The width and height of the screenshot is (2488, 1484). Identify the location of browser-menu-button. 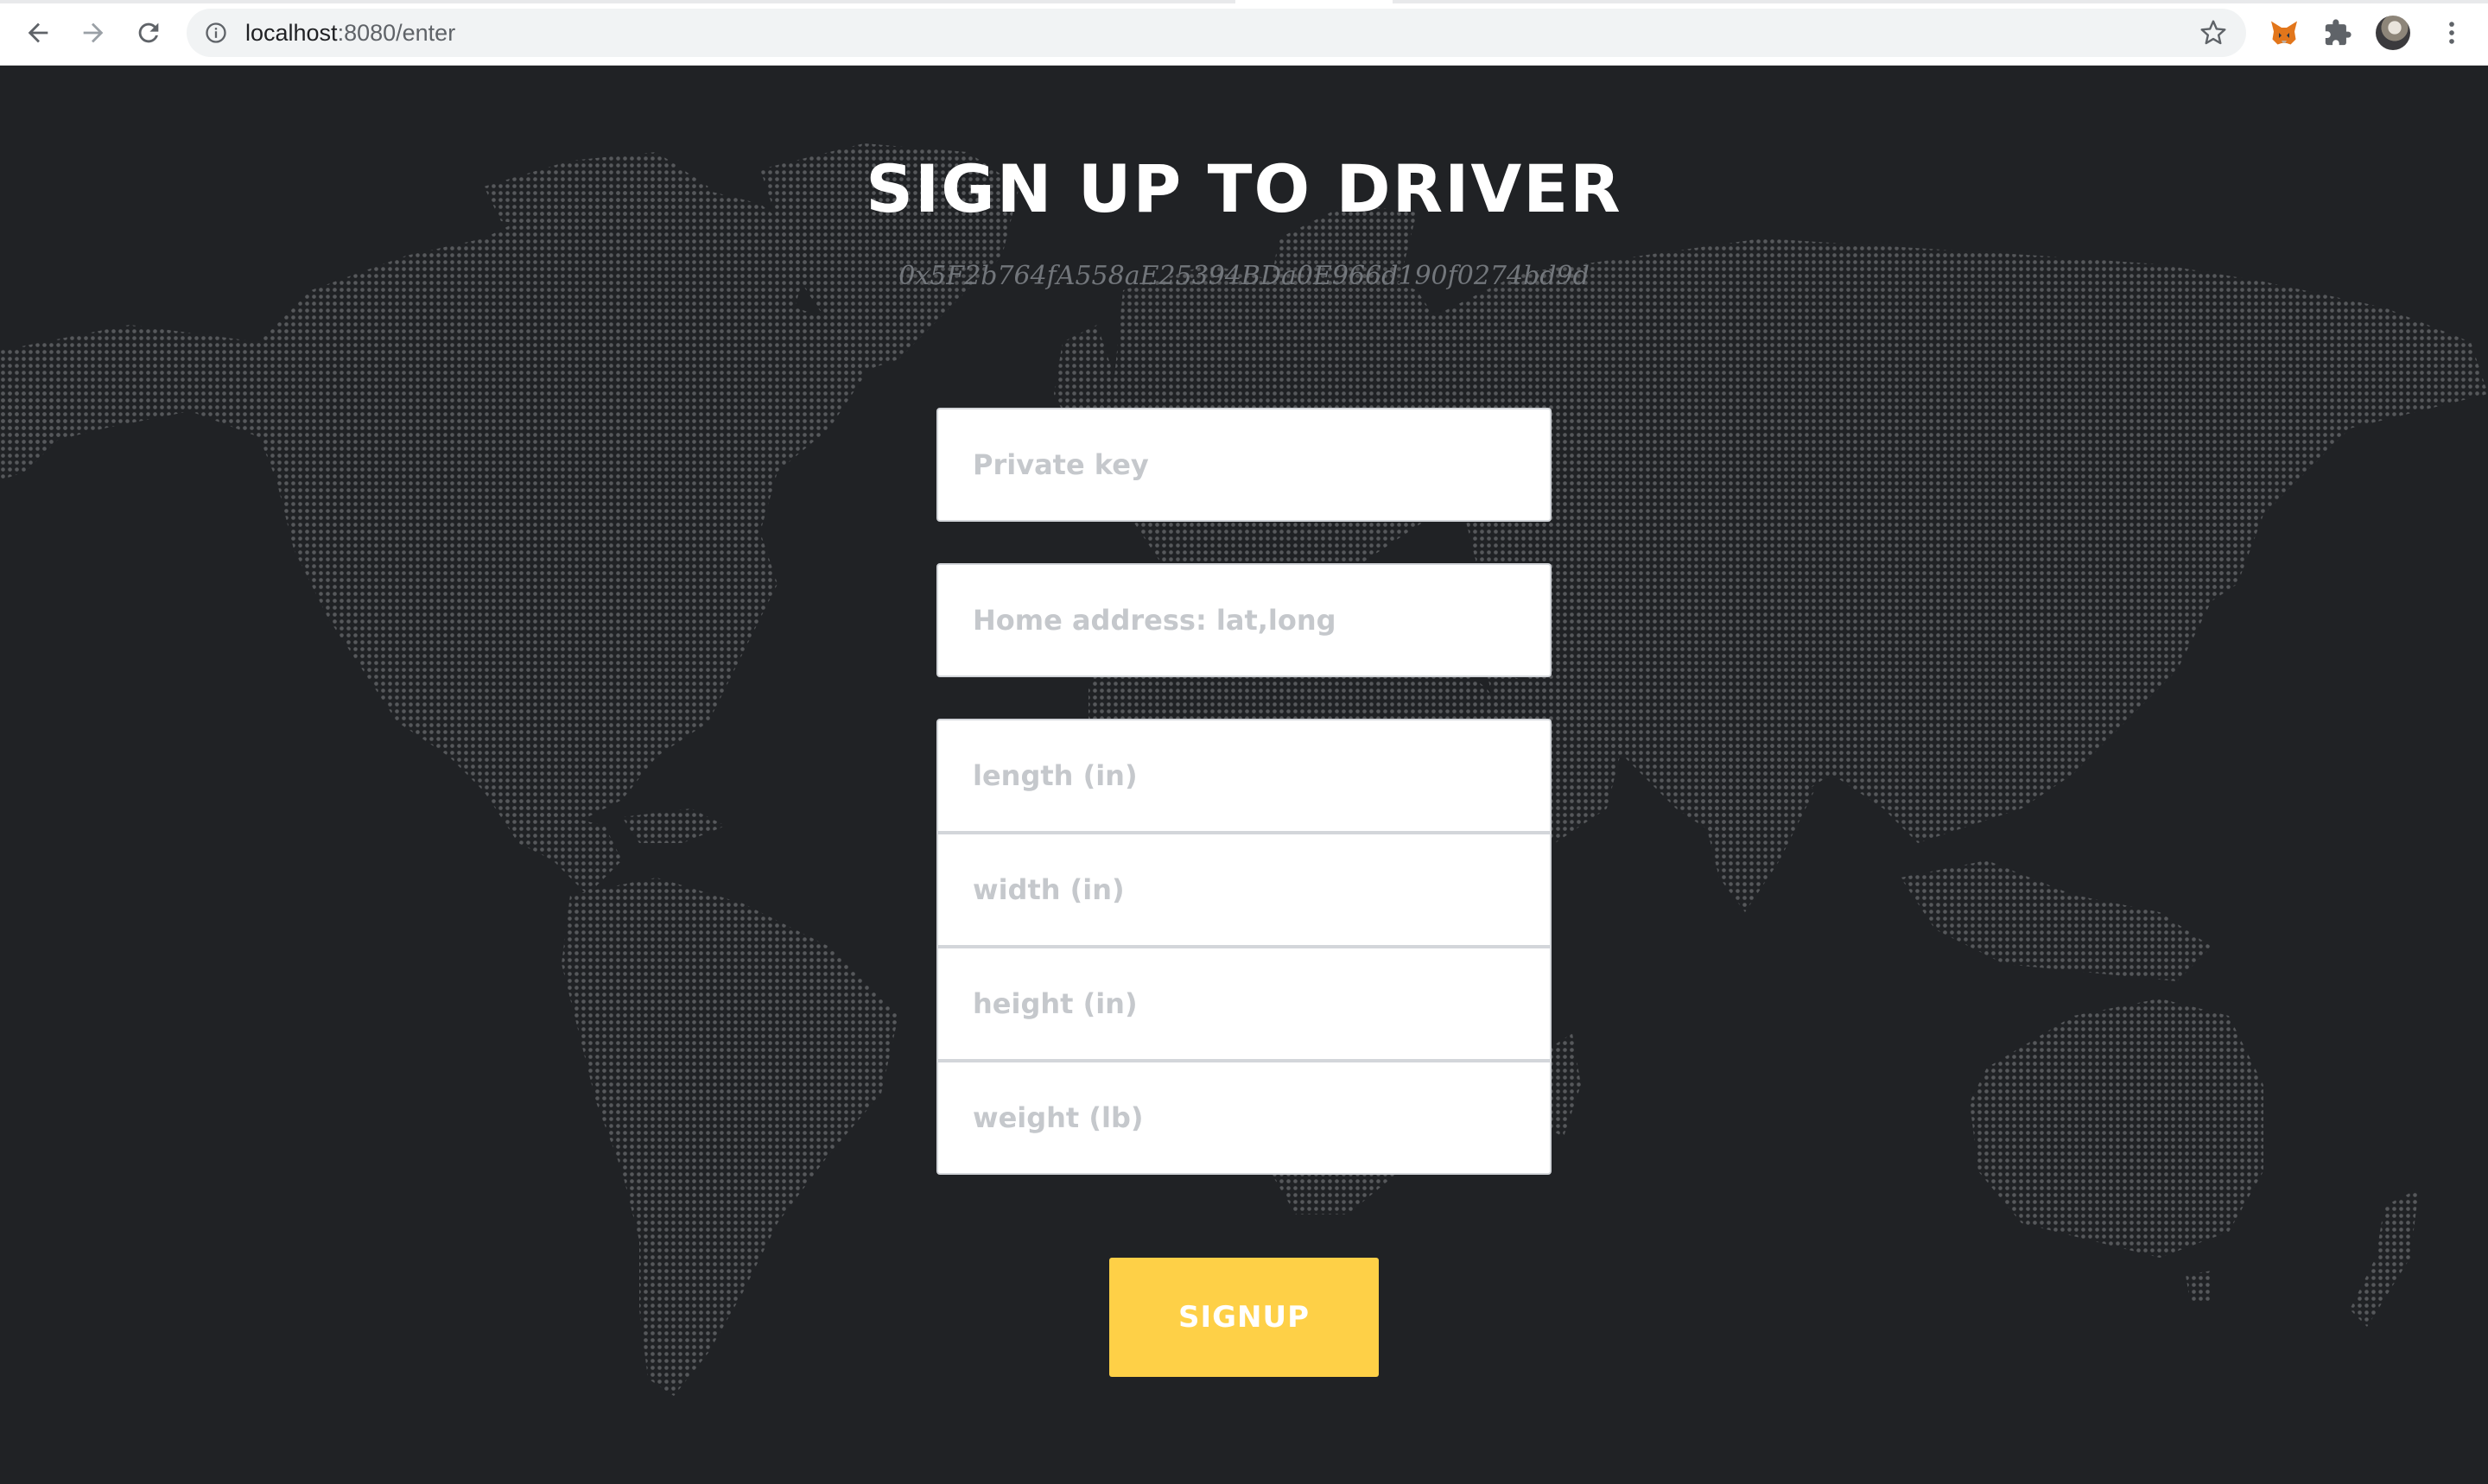
(2451, 33).